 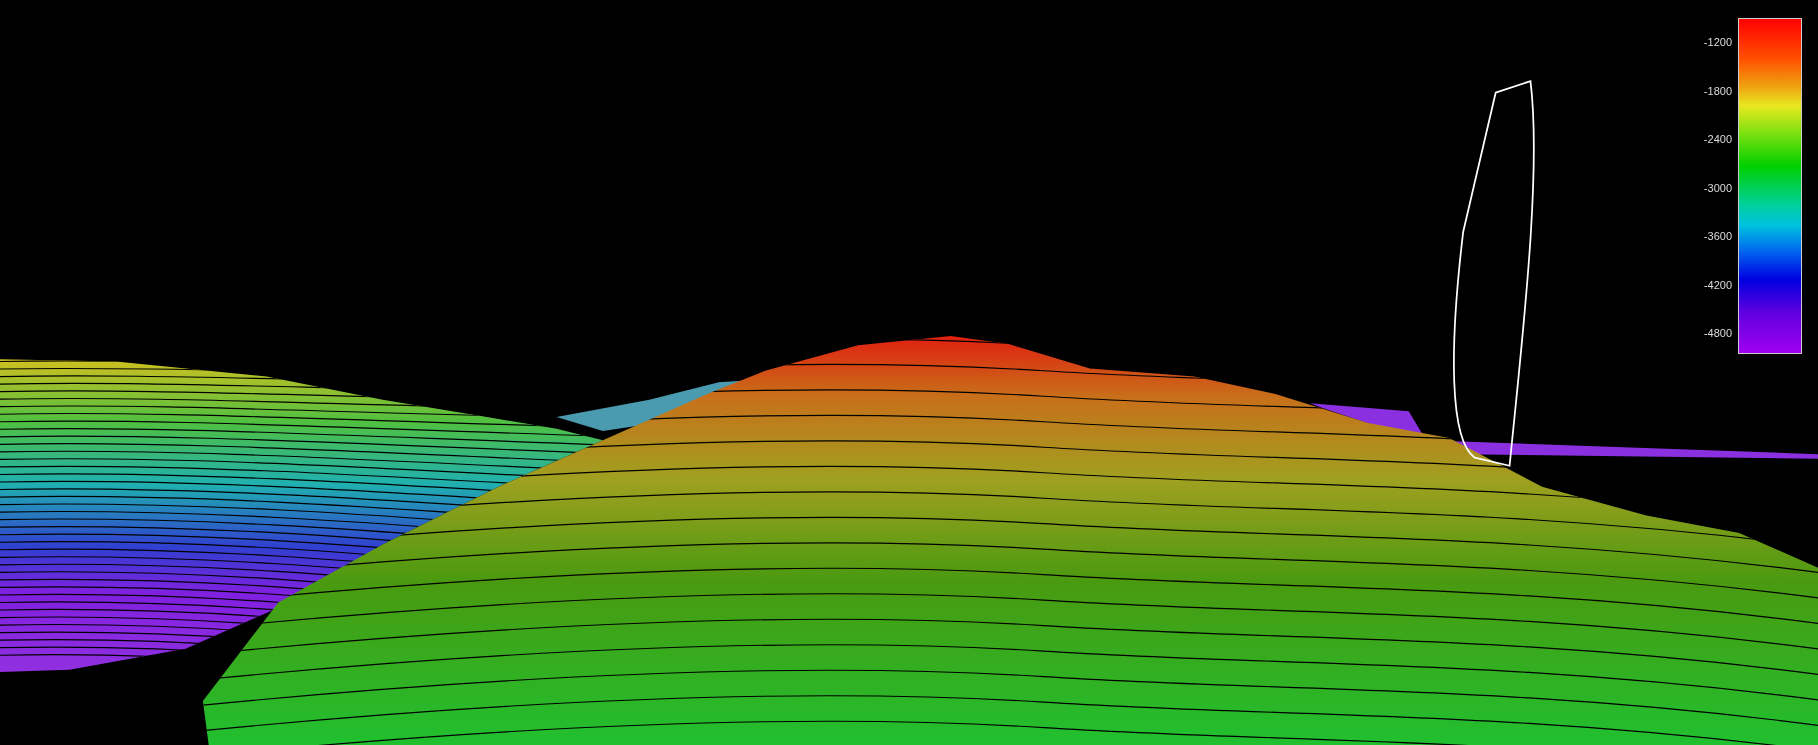 What do you see at coordinates (1717, 90) in the screenshot?
I see `scale-label: -1800` at bounding box center [1717, 90].